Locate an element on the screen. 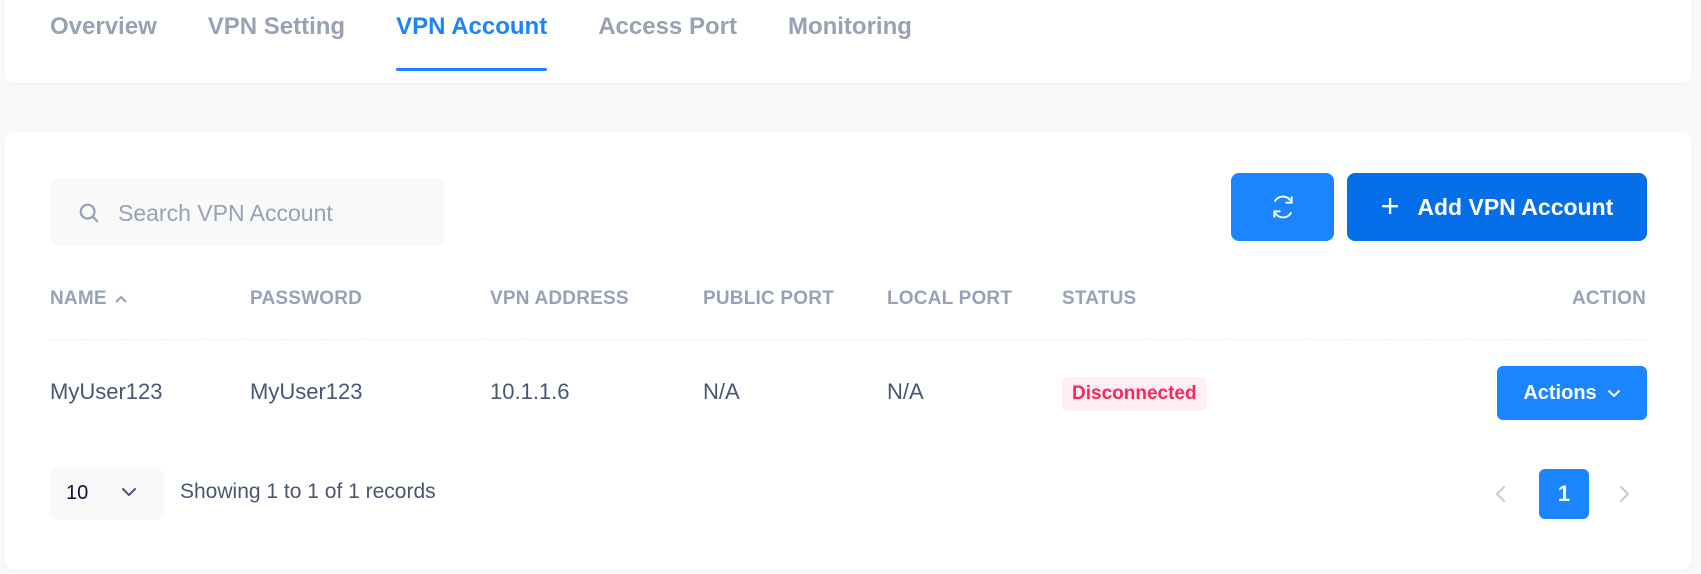  add-vpn-account-button: + Add VPN Account is located at coordinates (1497, 207).